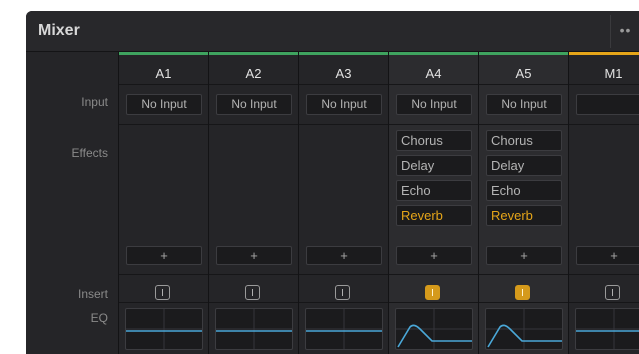 The width and height of the screenshot is (639, 354). What do you see at coordinates (72, 203) in the screenshot?
I see `row-label-column: Input Effects Insert EQ` at bounding box center [72, 203].